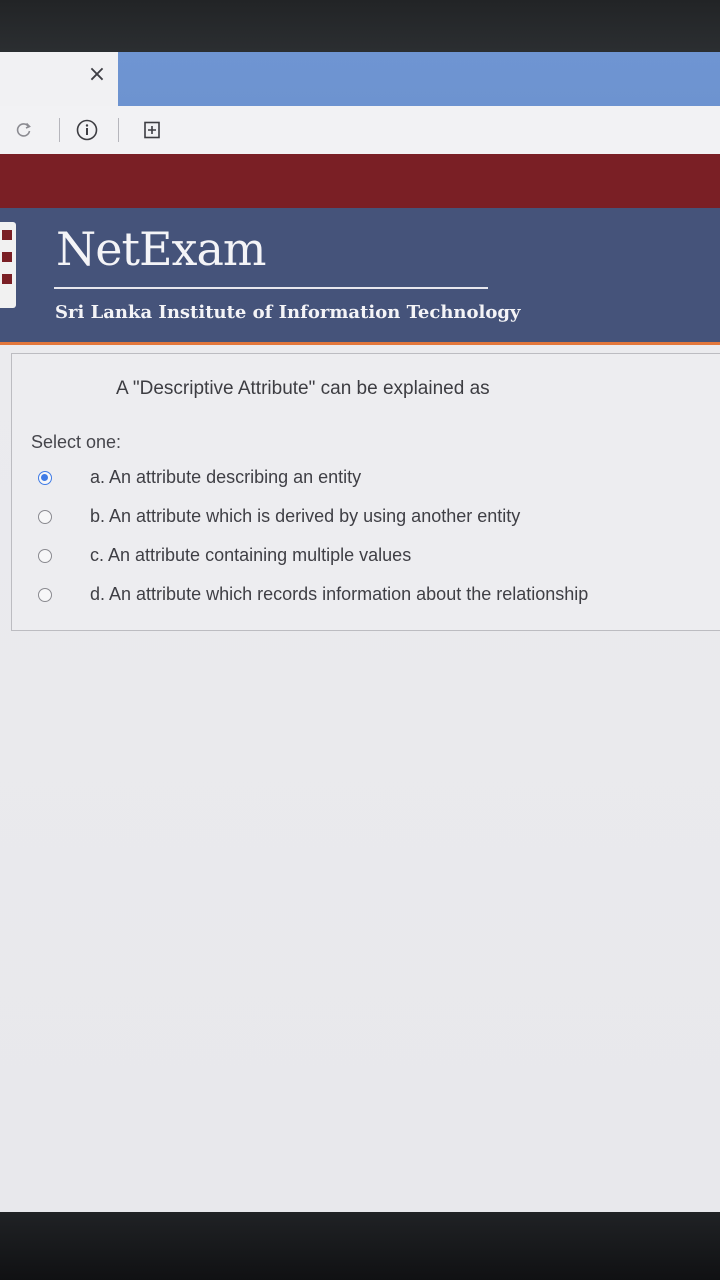 Image resolution: width=720 pixels, height=1280 pixels. I want to click on option-label: a. An attribute describing an entity, so click(226, 477).